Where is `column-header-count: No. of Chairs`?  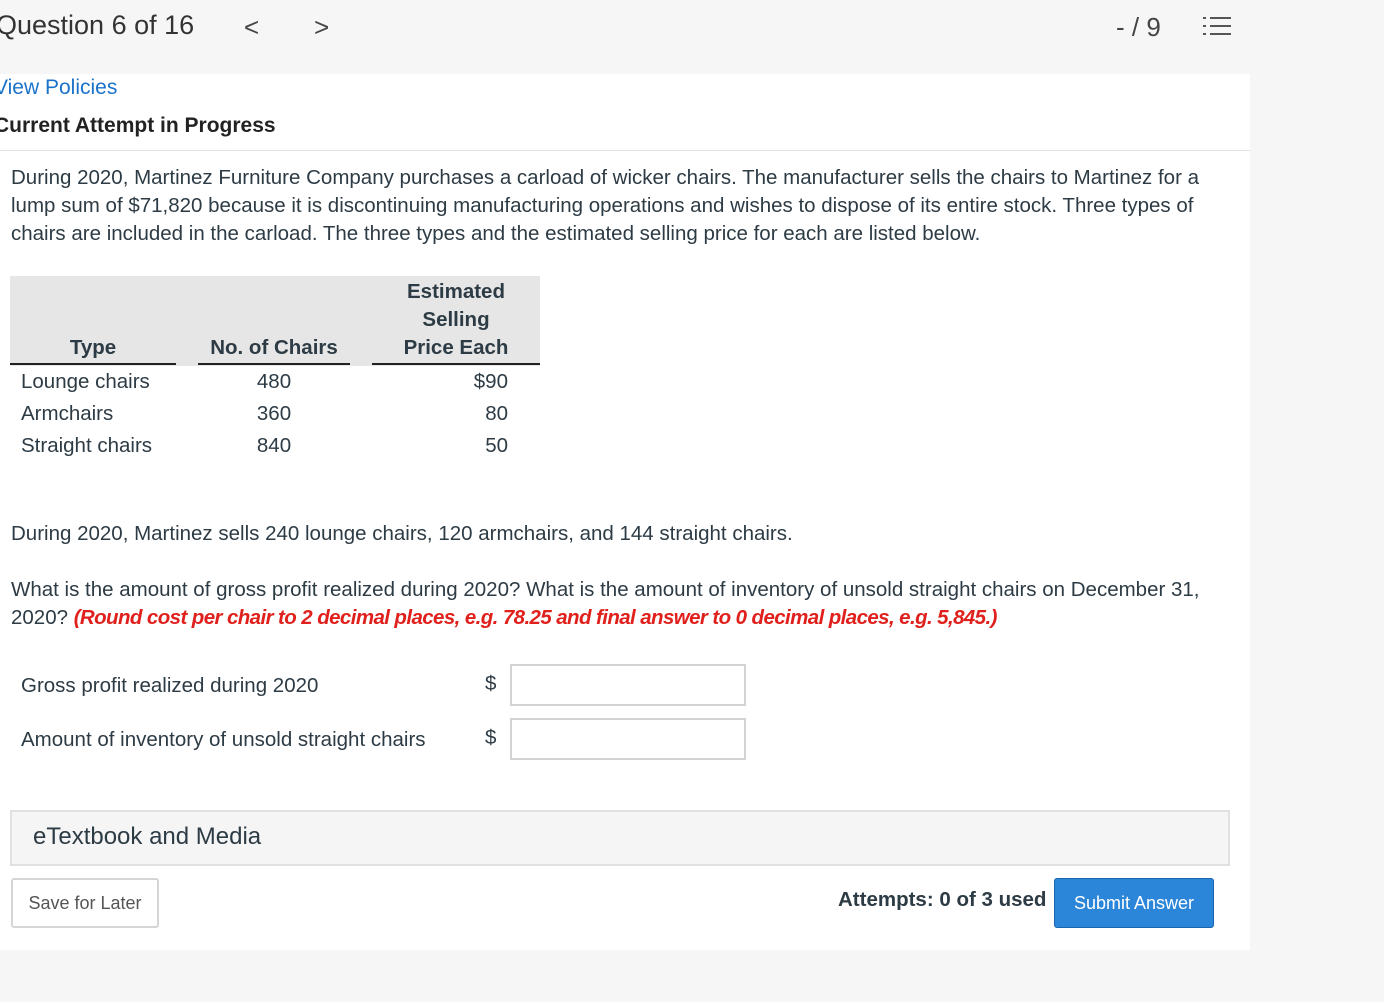 column-header-count: No. of Chairs is located at coordinates (274, 347).